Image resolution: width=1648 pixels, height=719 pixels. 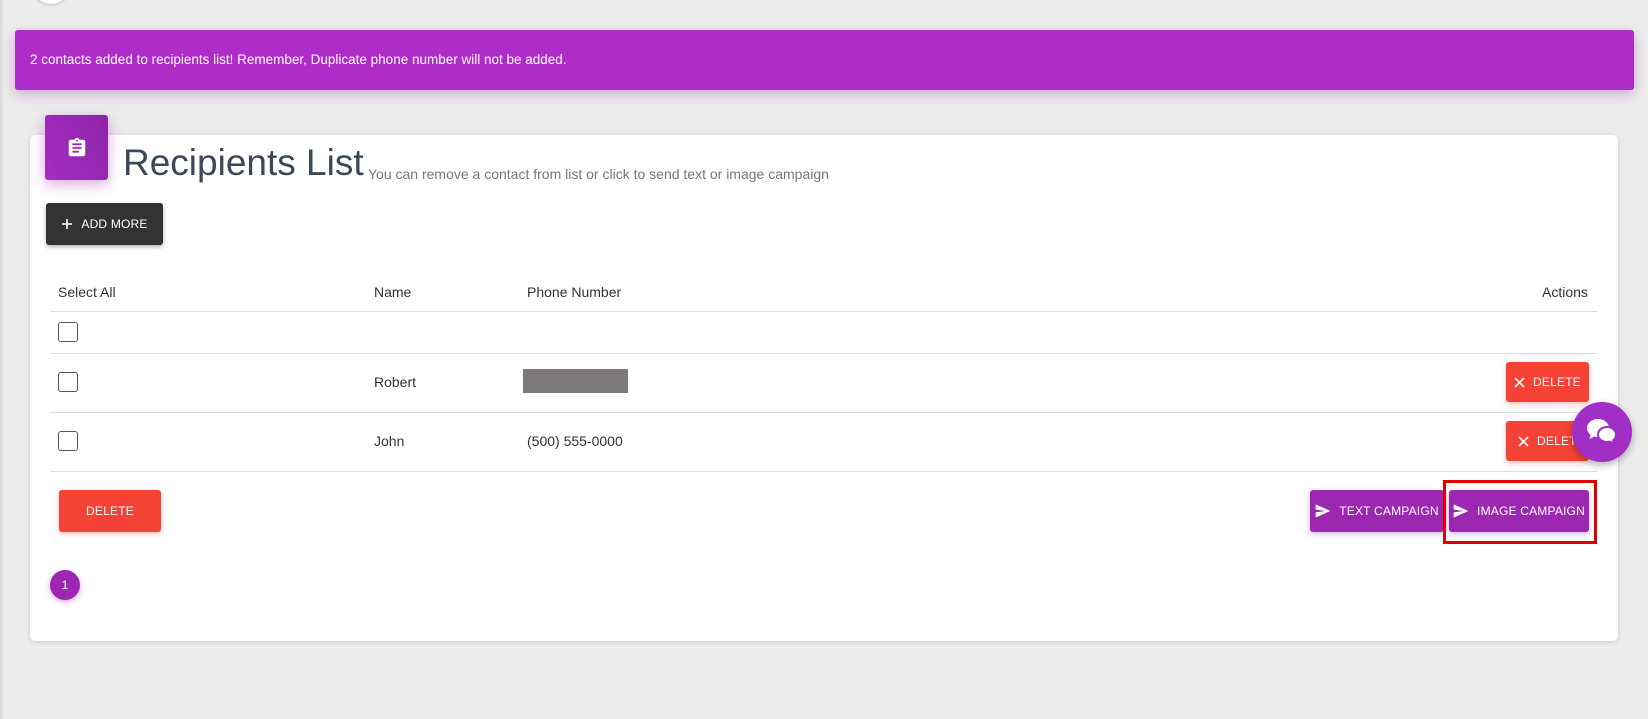 I want to click on add-more-label: ADD MORE, so click(x=114, y=224).